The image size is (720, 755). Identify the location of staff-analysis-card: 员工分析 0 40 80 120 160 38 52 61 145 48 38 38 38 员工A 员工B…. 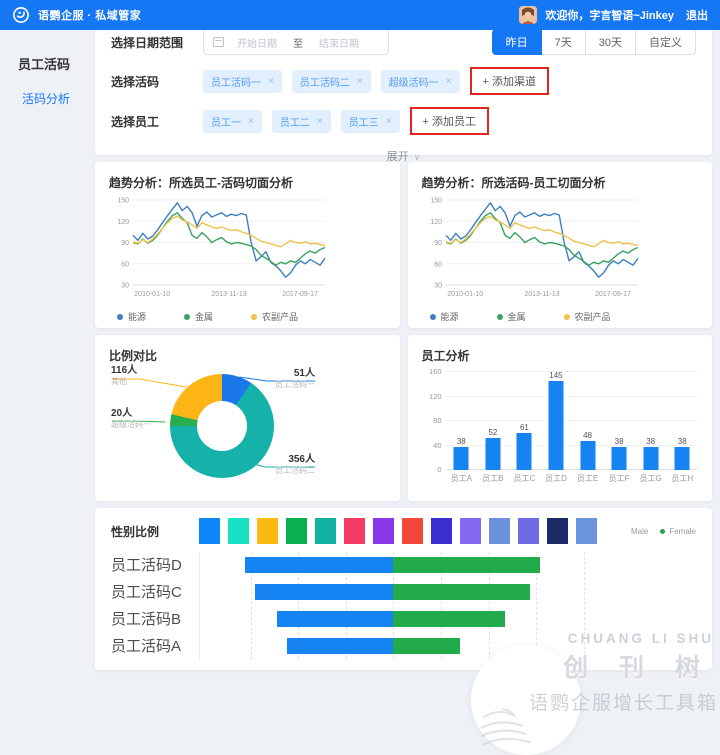
(559, 418).